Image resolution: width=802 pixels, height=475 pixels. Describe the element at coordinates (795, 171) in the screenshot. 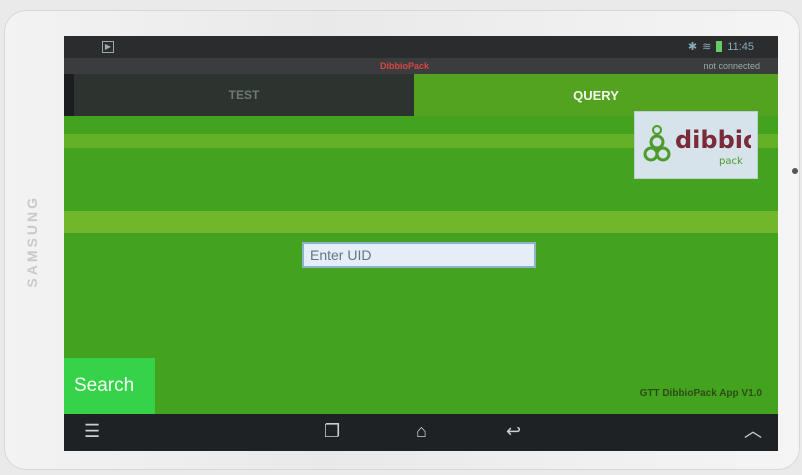

I see `camera-dot` at that location.